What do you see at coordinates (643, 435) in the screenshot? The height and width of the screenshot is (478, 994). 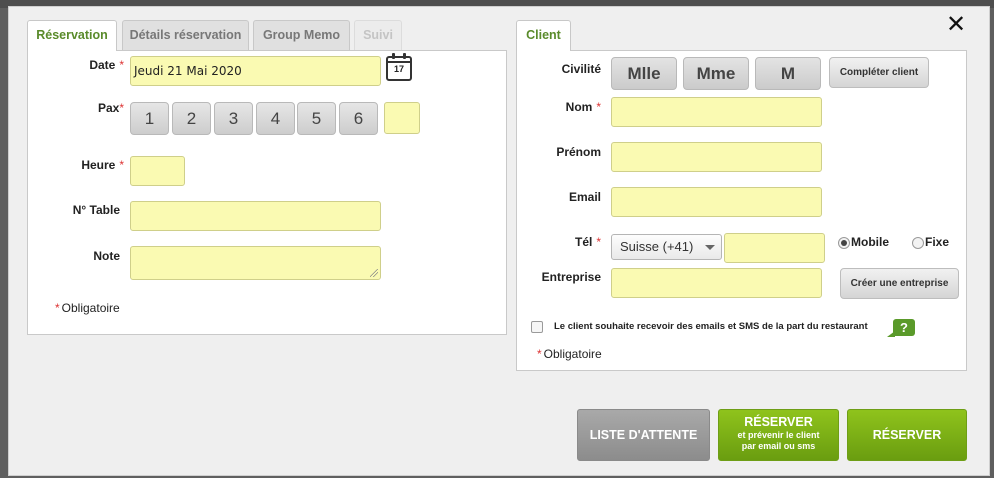 I see `liste-attente-button: LISTE D'ATTENTE` at bounding box center [643, 435].